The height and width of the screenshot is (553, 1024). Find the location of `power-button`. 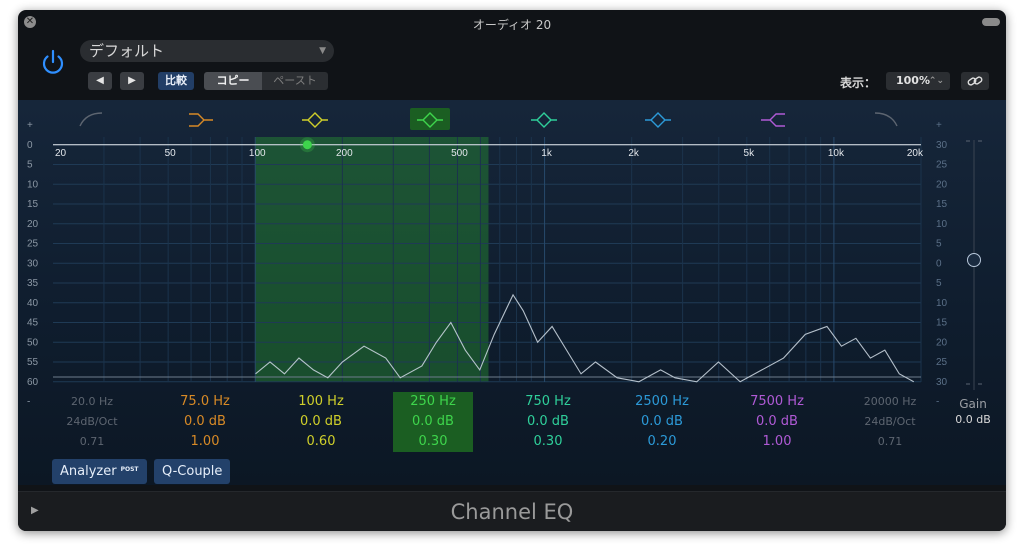

power-button is located at coordinates (53, 63).